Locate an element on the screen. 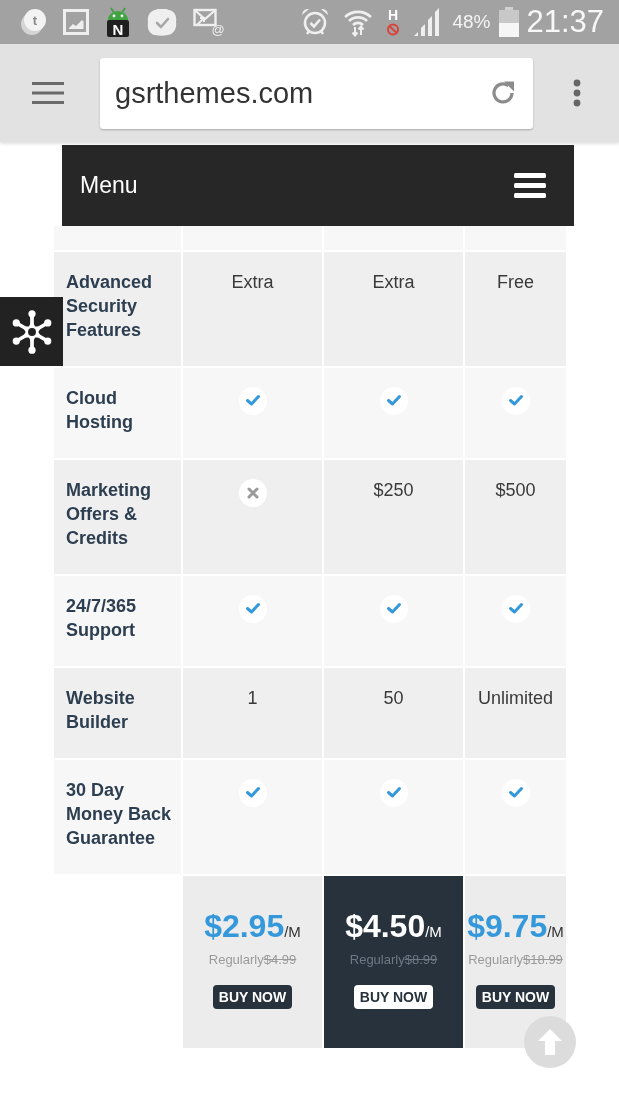  battery-icon is located at coordinates (509, 22).